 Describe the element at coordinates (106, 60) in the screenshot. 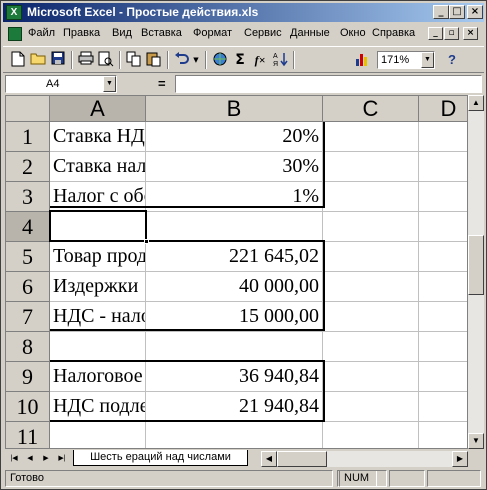

I see `print-preview-icon` at that location.